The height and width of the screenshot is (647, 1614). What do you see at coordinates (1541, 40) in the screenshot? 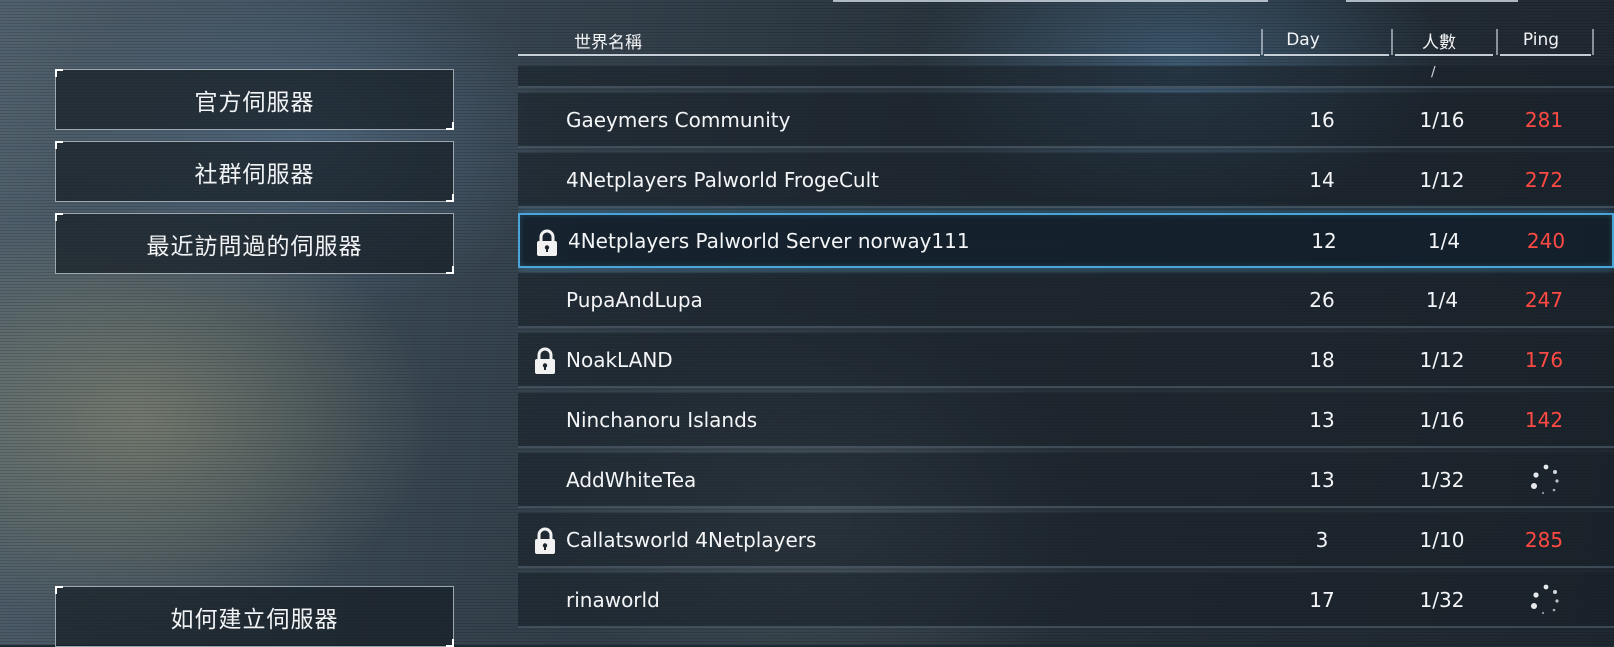
I see `column-header-ping: Ping` at bounding box center [1541, 40].